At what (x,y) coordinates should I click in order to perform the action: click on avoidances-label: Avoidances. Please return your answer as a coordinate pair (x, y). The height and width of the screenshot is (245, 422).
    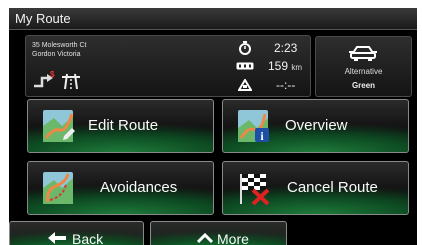
    Looking at the image, I should click on (139, 187).